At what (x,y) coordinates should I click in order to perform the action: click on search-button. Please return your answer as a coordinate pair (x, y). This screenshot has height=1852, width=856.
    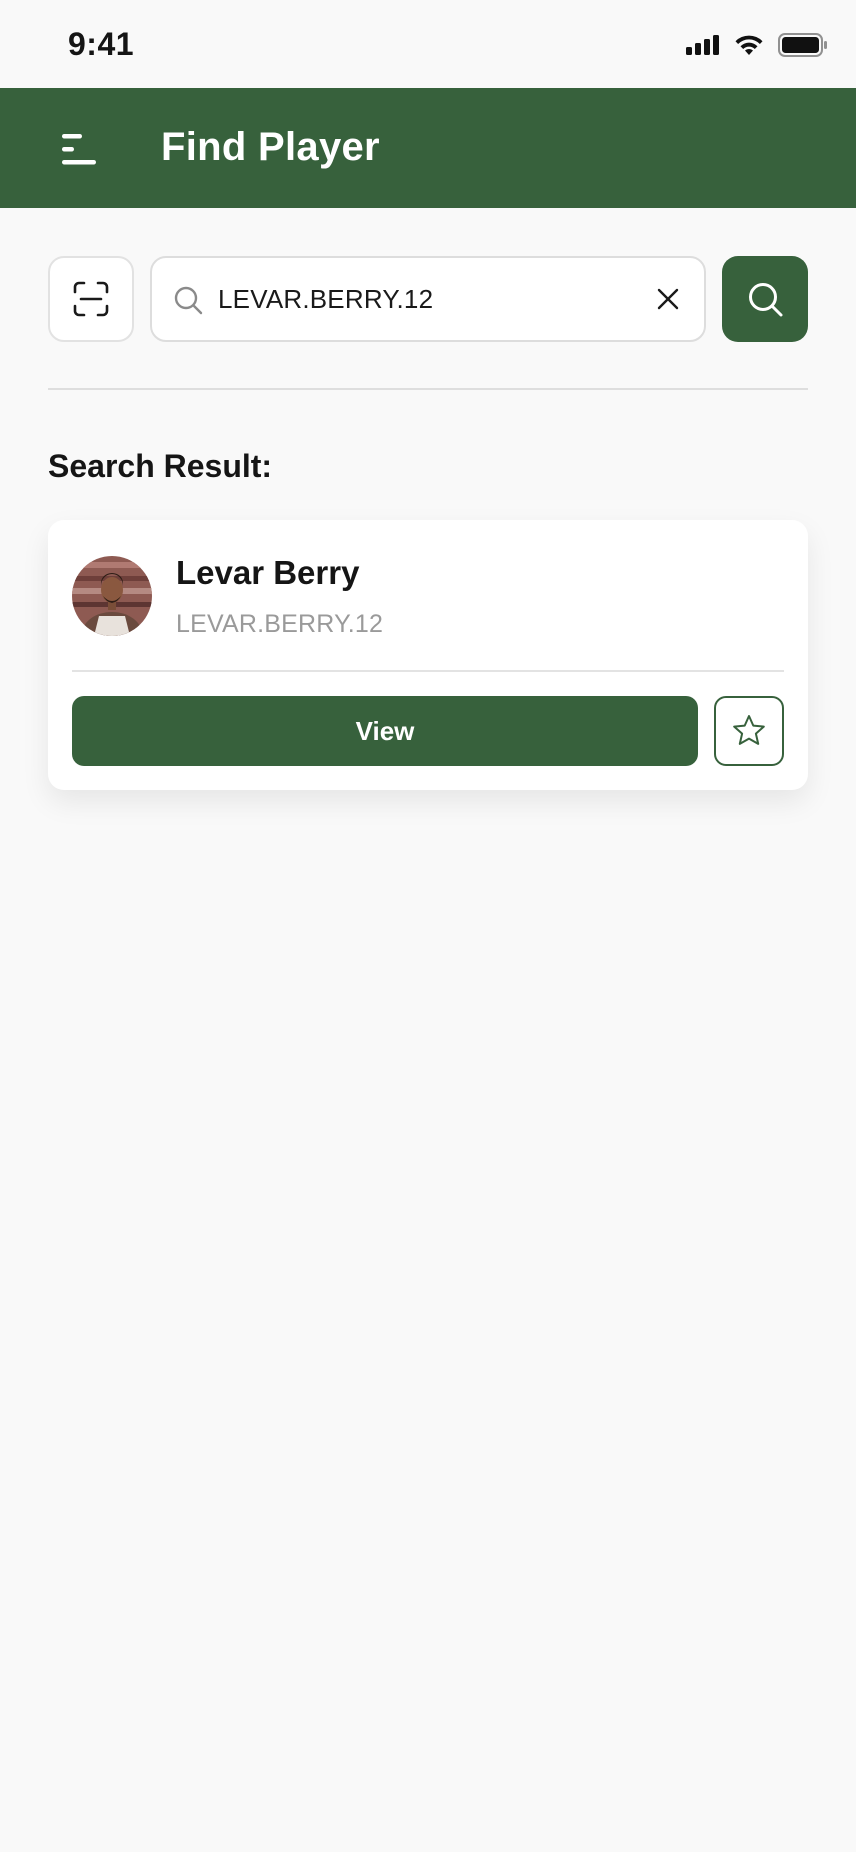
    Looking at the image, I should click on (765, 299).